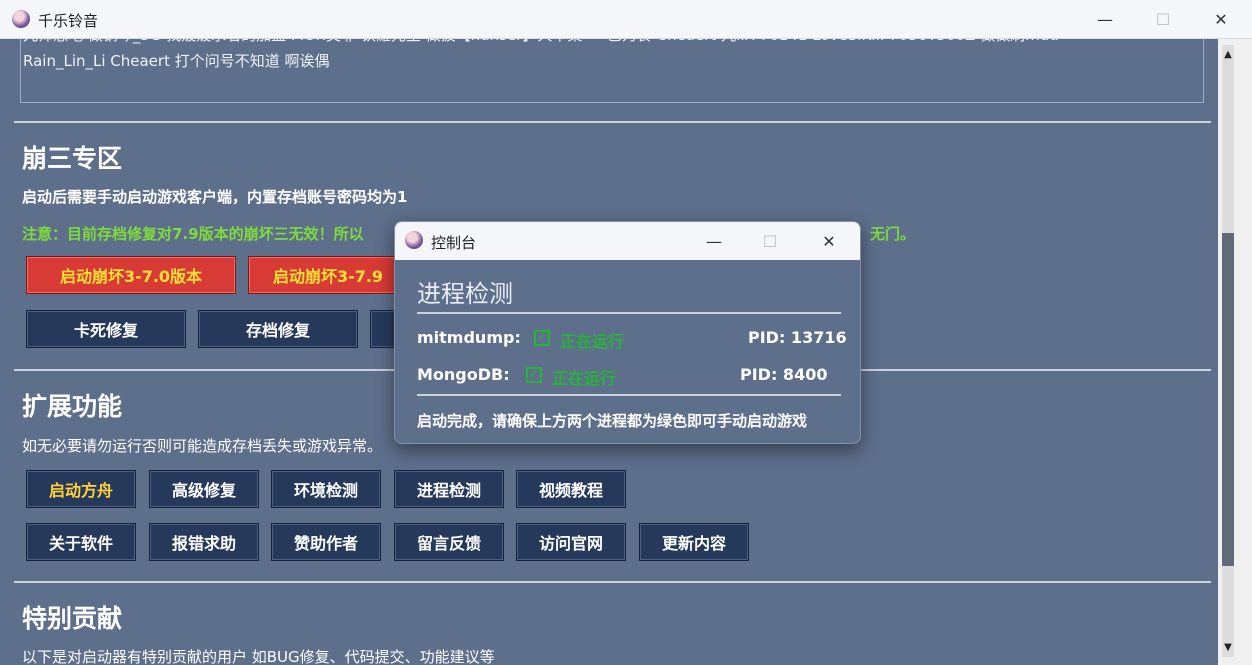 This screenshot has width=1252, height=665. What do you see at coordinates (326, 489) in the screenshot?
I see `env-check-button: 环境检测` at bounding box center [326, 489].